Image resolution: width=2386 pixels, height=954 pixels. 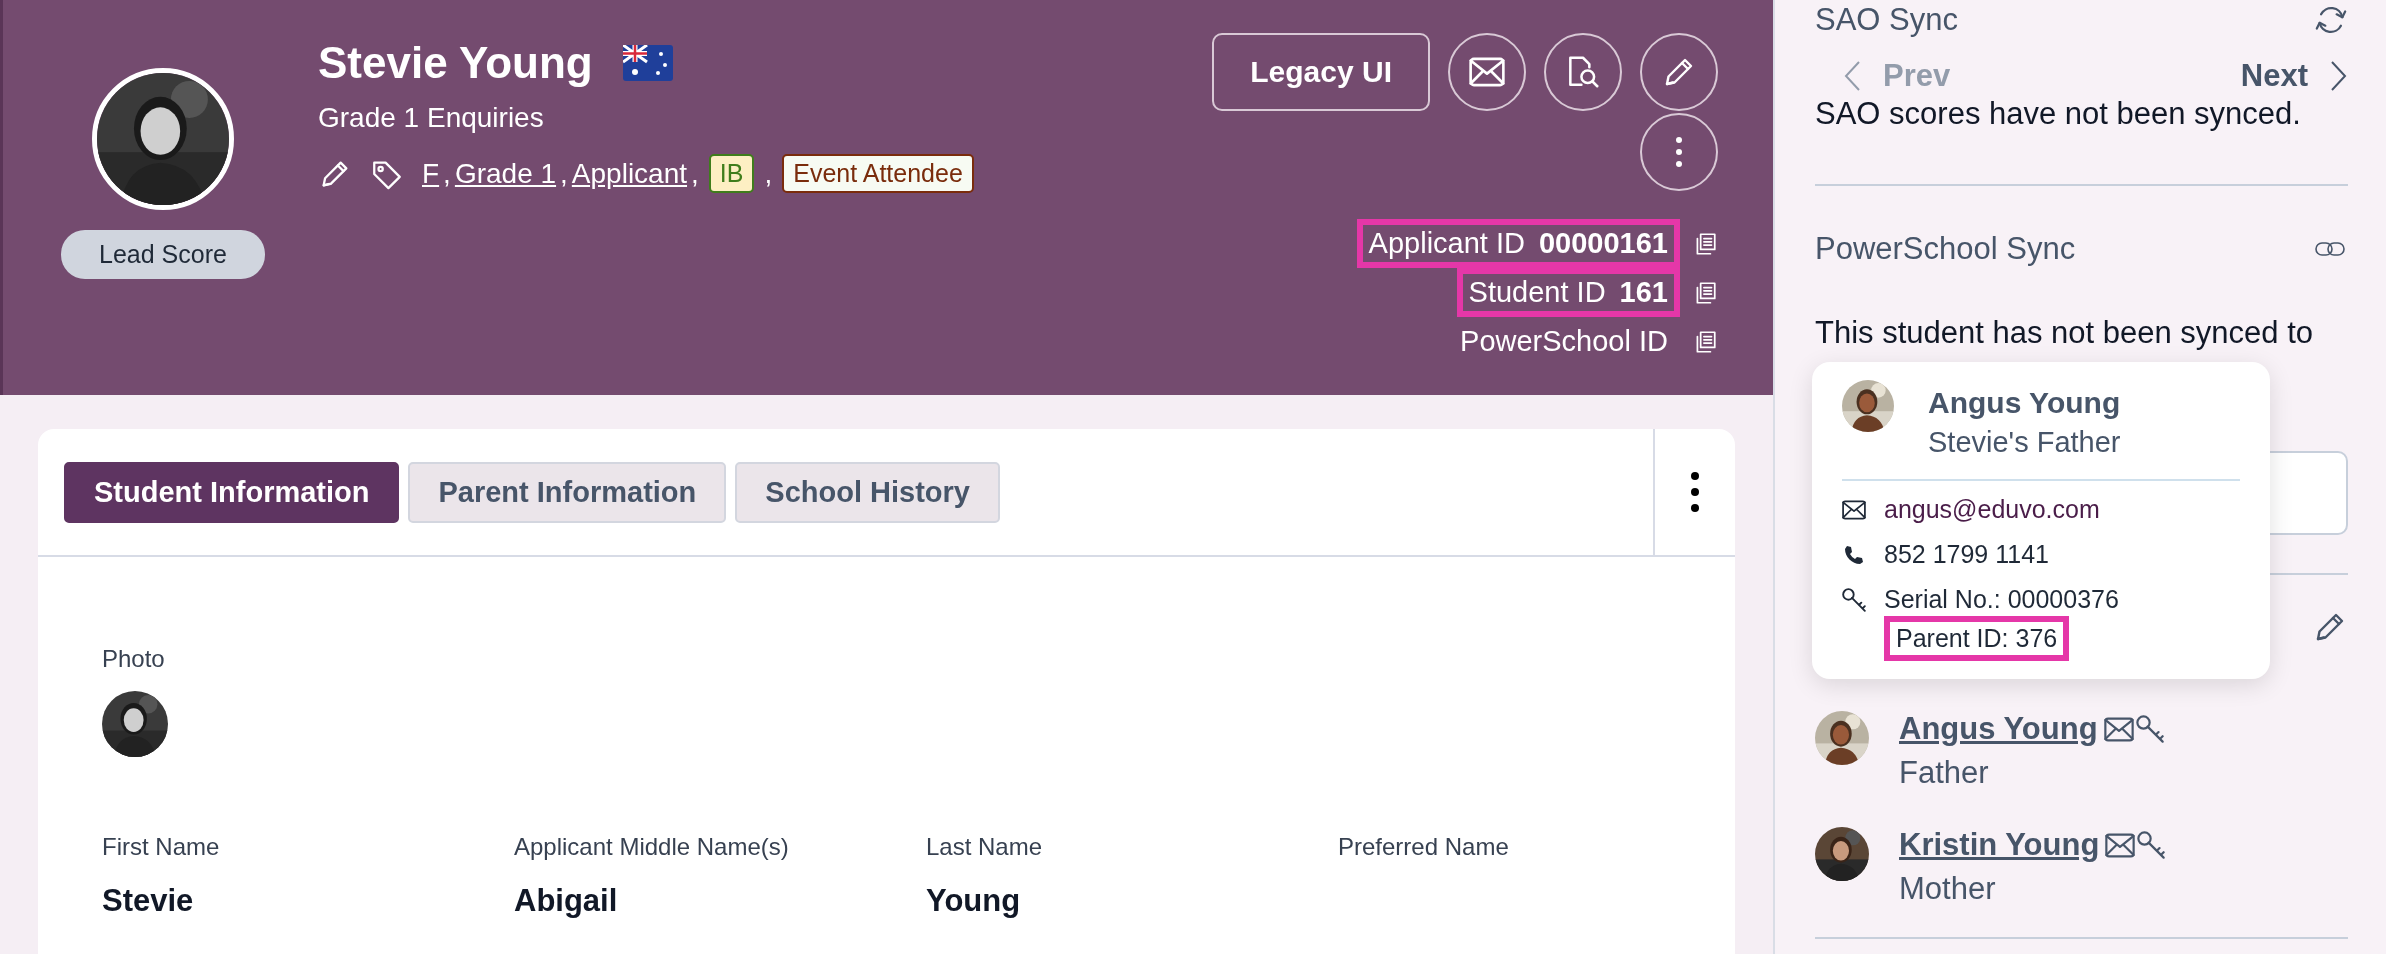 What do you see at coordinates (1977, 638) in the screenshot?
I see `parent-id: Parent ID: 376` at bounding box center [1977, 638].